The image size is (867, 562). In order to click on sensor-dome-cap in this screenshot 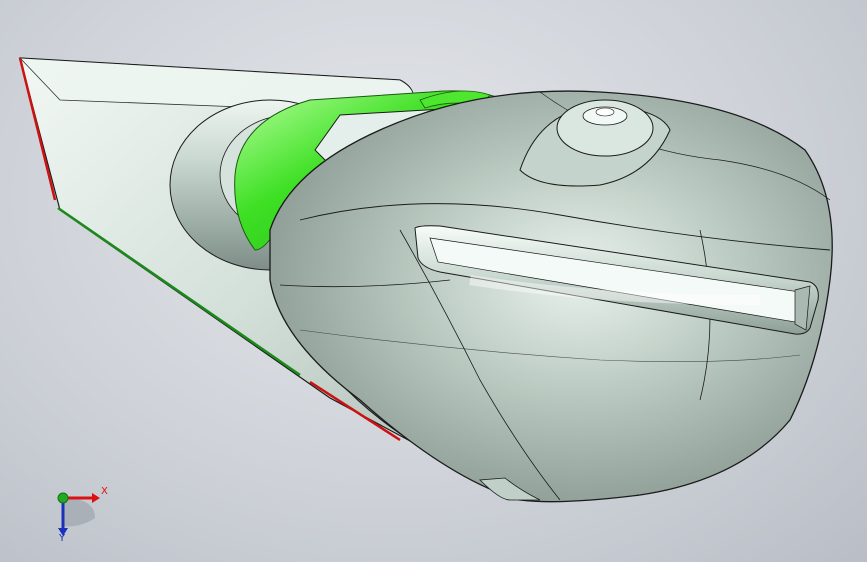, I will do `click(605, 112)`.